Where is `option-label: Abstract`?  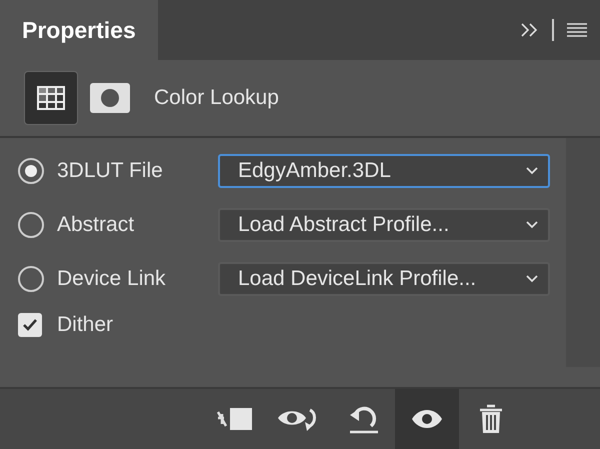
option-label: Abstract is located at coordinates (96, 225).